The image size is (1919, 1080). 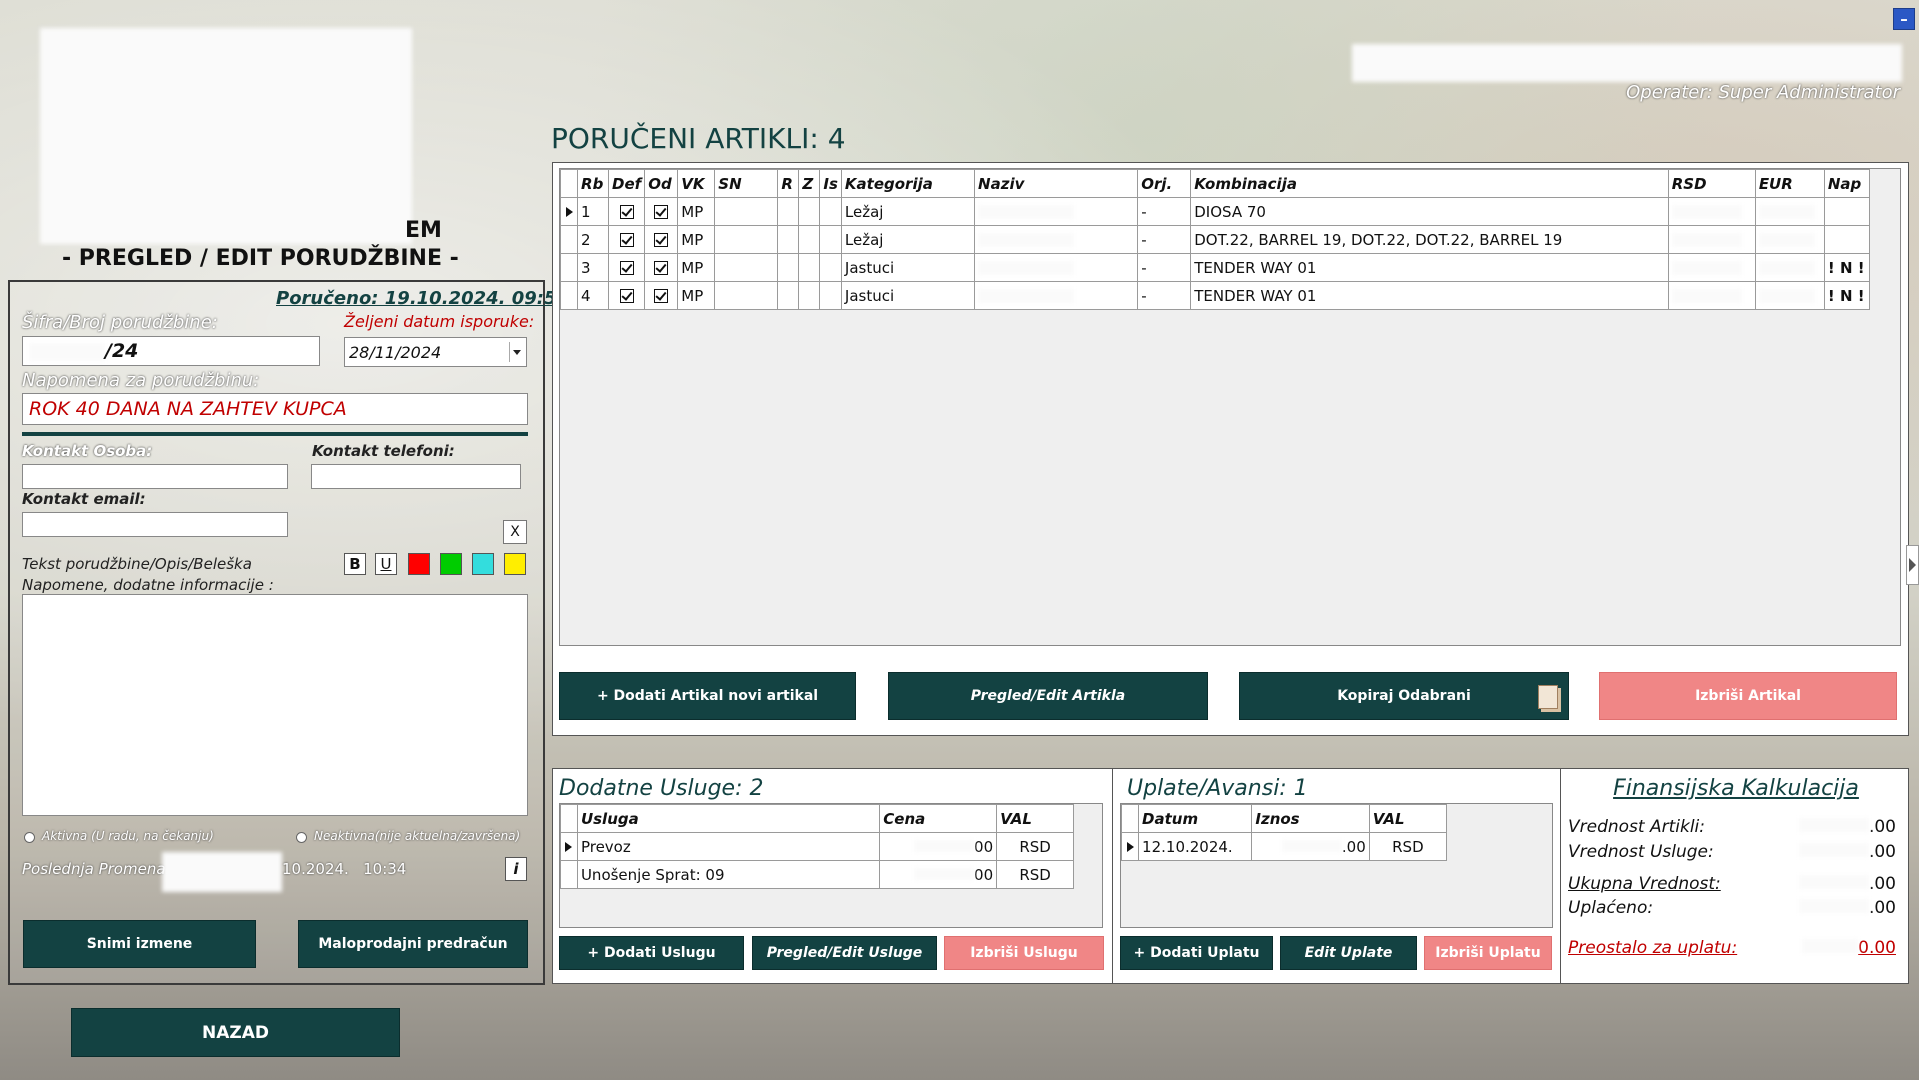 What do you see at coordinates (1847, 183) in the screenshot?
I see `col-nap: Nap` at bounding box center [1847, 183].